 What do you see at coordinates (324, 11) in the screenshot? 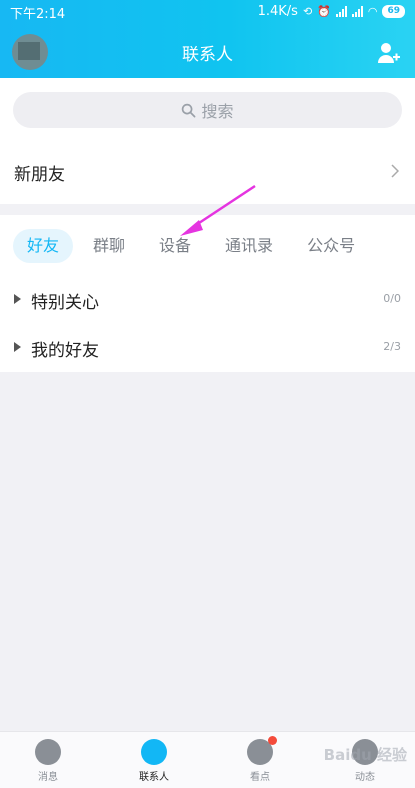
I see `alarm-icon: ⏰` at bounding box center [324, 11].